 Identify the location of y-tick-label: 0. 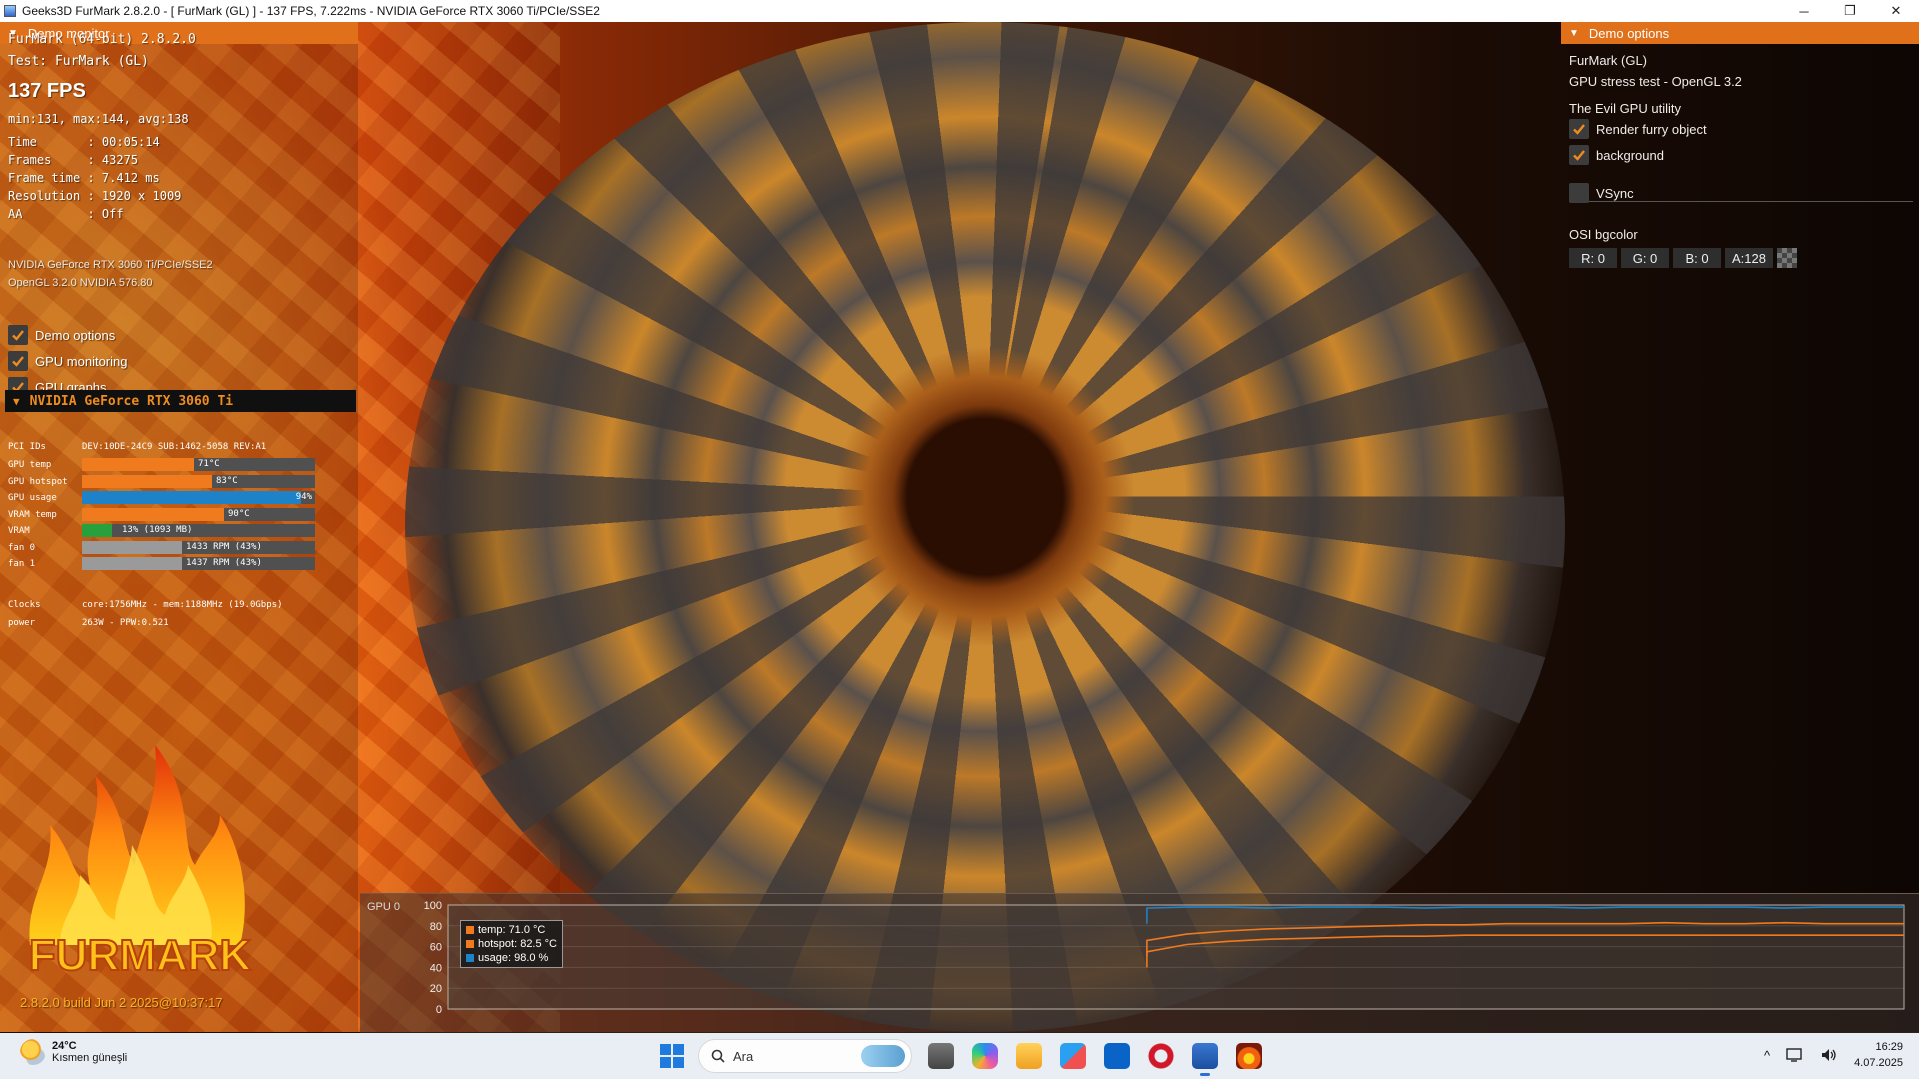
(439, 1010).